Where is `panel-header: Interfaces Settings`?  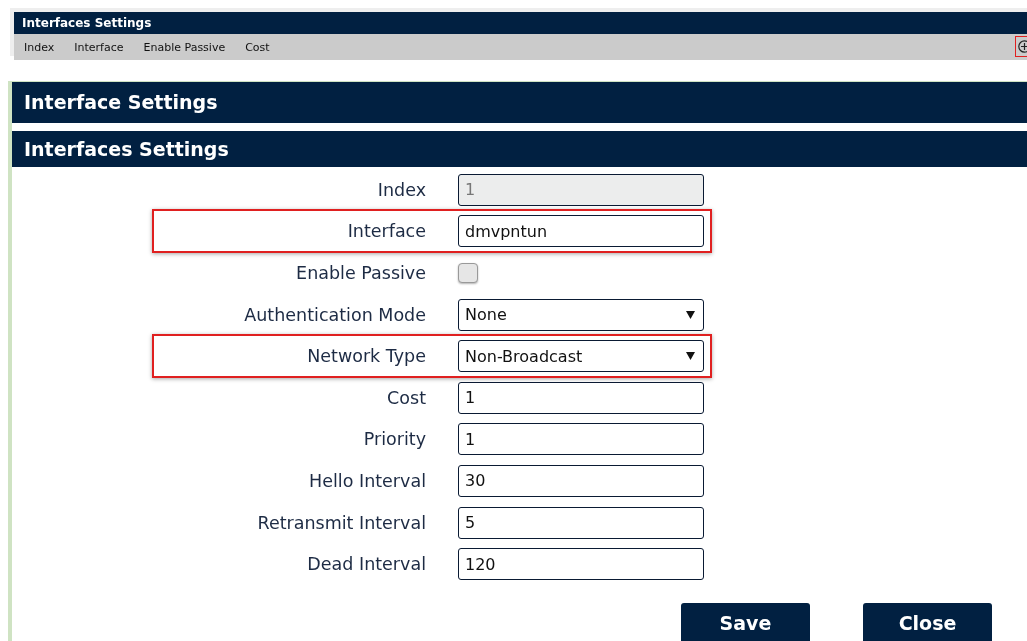
panel-header: Interfaces Settings is located at coordinates (520, 23).